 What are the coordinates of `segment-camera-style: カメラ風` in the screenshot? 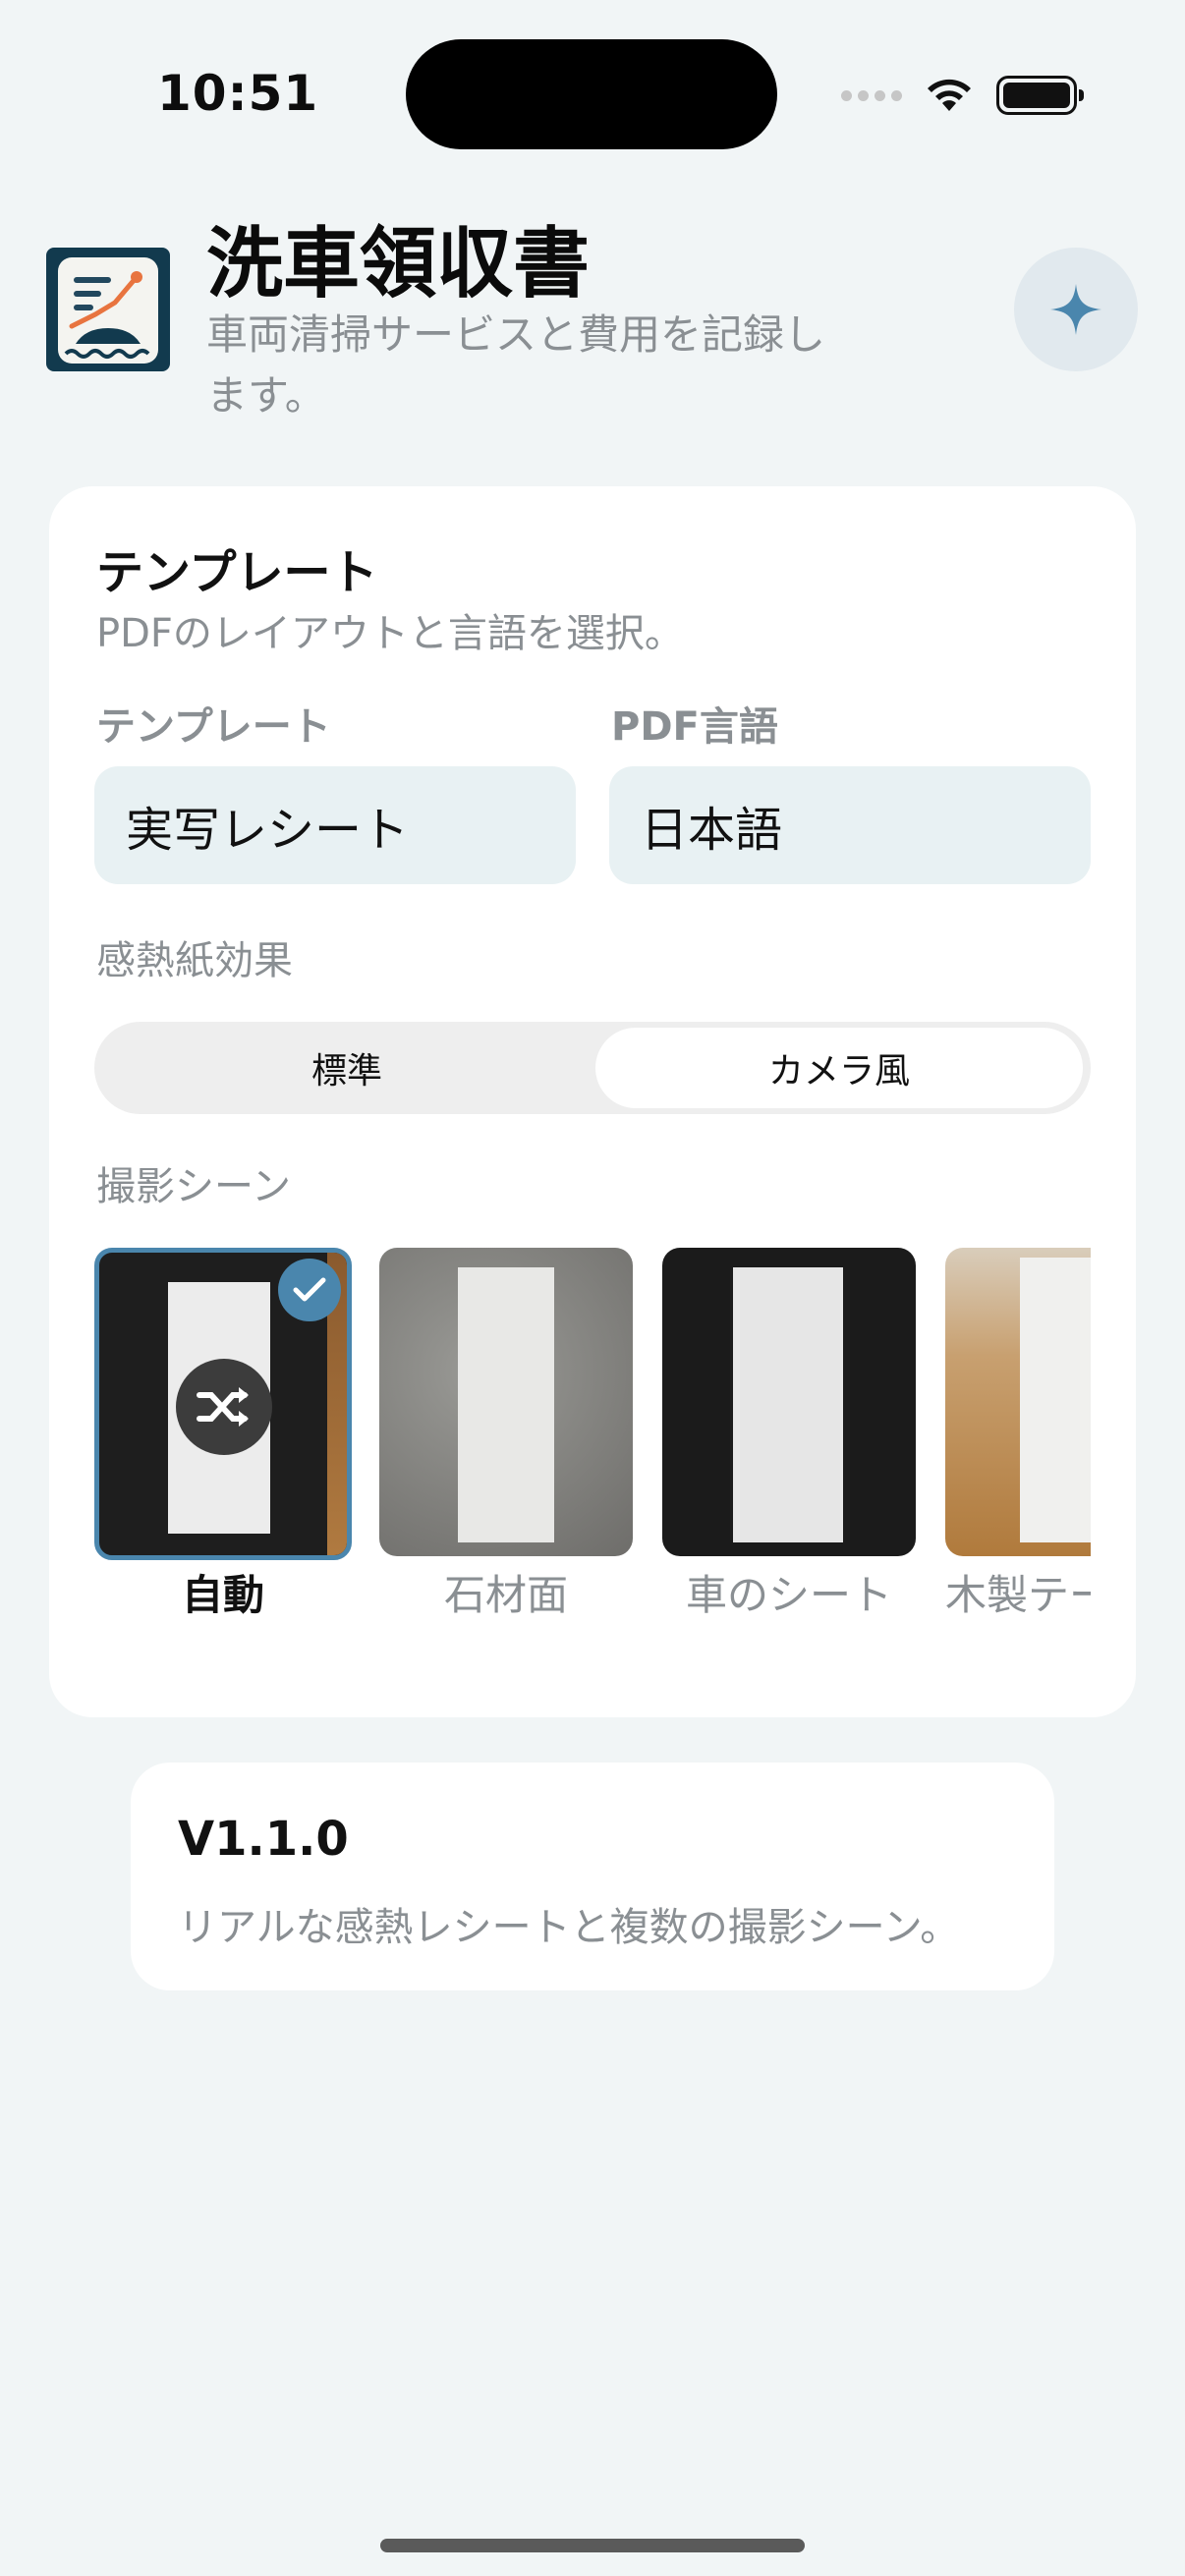 It's located at (839, 1068).